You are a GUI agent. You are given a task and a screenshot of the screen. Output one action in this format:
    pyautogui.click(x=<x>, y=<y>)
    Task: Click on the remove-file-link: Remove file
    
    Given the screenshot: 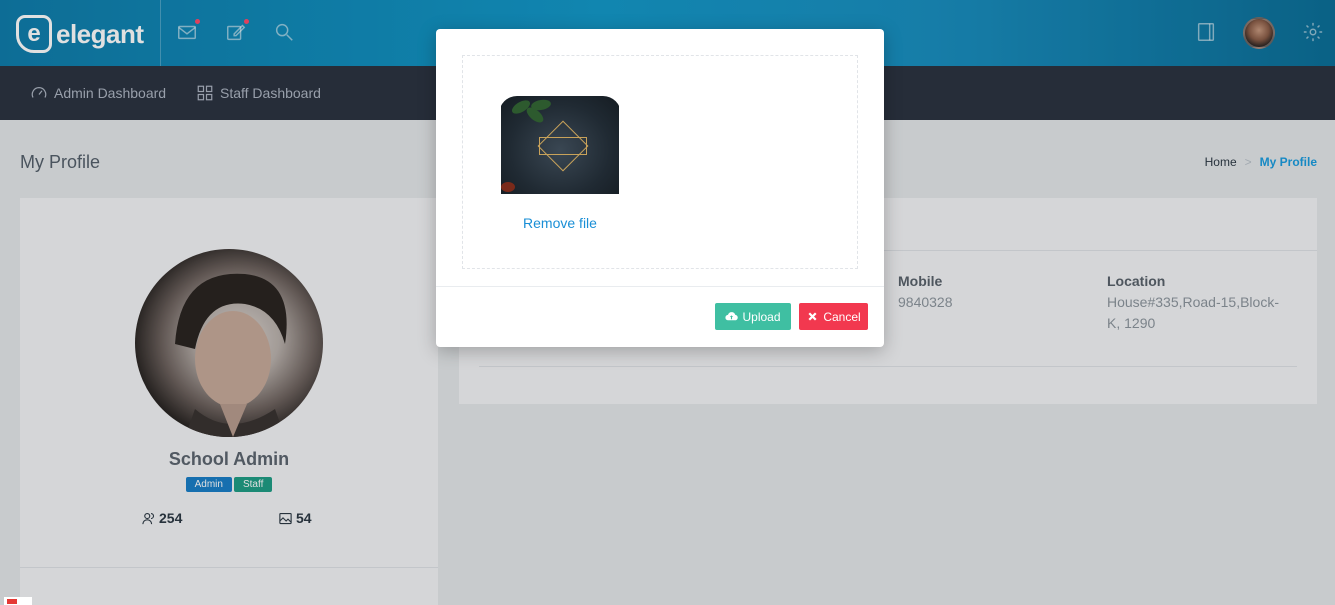 What is the action you would take?
    pyautogui.click(x=560, y=223)
    